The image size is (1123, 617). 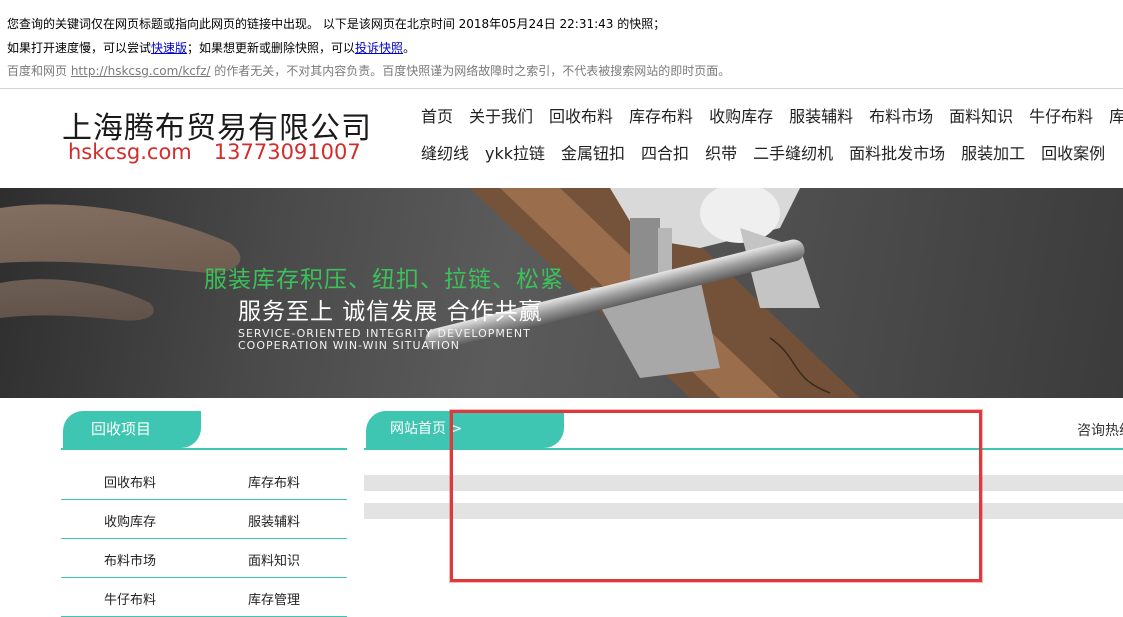 What do you see at coordinates (993, 152) in the screenshot?
I see `nav-item: 服装加工` at bounding box center [993, 152].